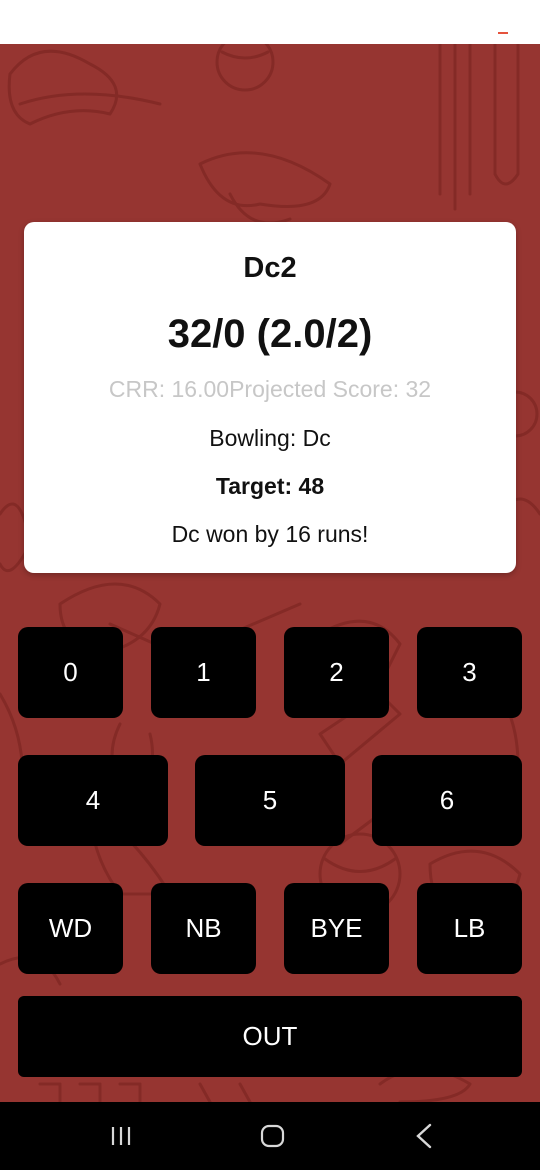 The height and width of the screenshot is (1170, 540). What do you see at coordinates (336, 928) in the screenshot?
I see `bye-button: BYE` at bounding box center [336, 928].